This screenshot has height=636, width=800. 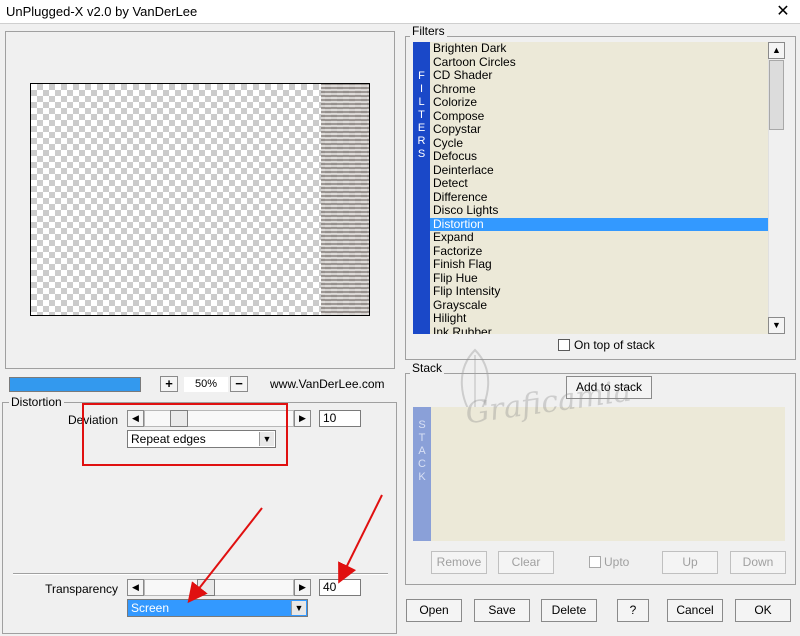 I want to click on filter-item: CD Shader, so click(x=599, y=75).